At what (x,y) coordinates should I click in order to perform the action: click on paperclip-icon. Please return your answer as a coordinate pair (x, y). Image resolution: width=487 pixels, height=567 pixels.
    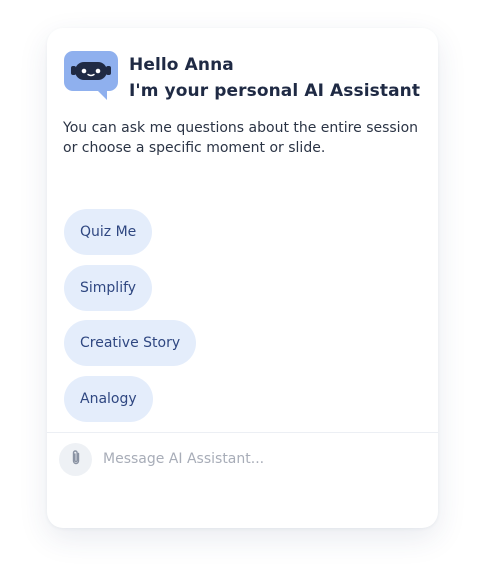
    Looking at the image, I should click on (76, 460).